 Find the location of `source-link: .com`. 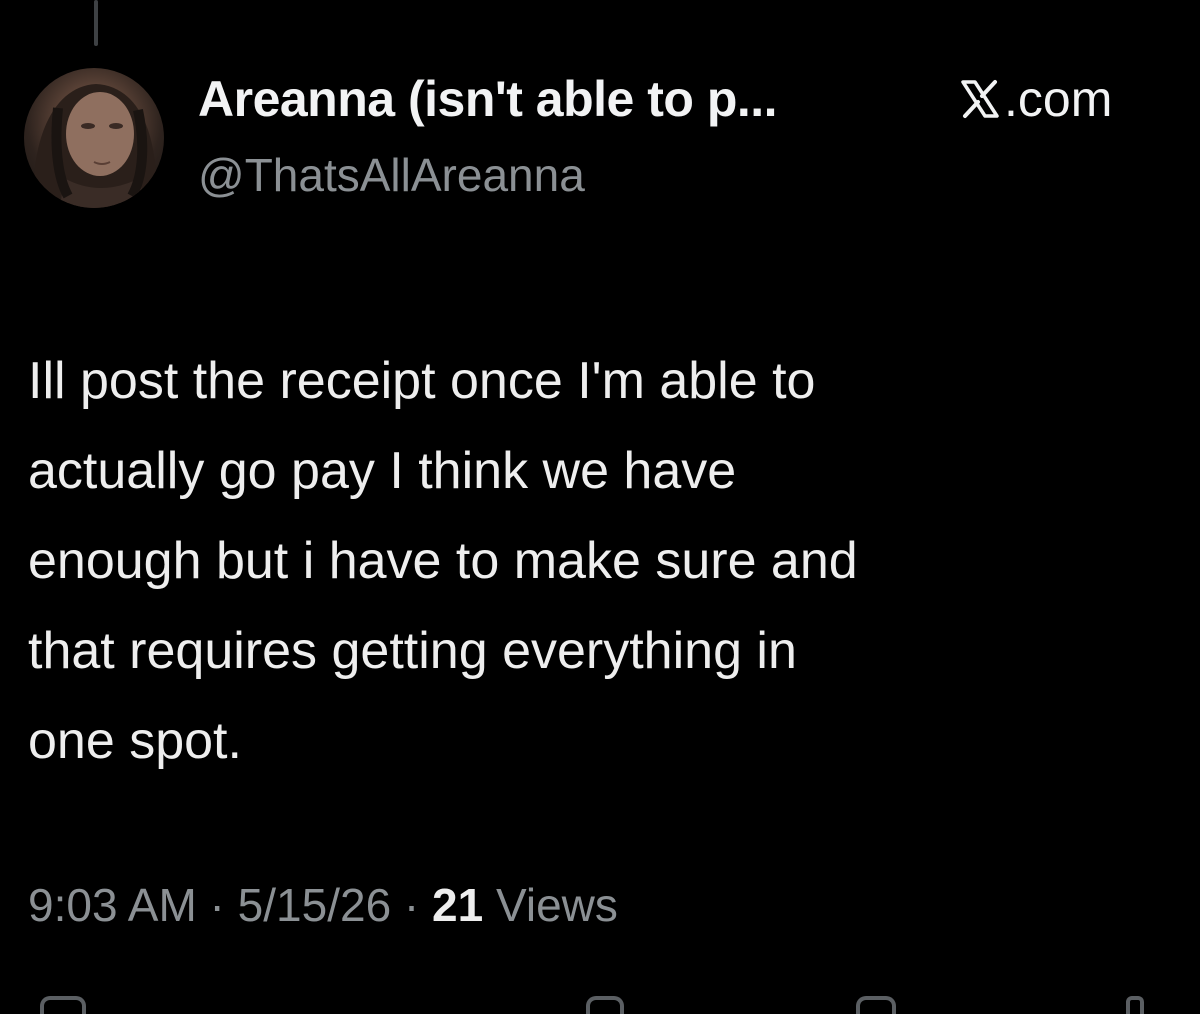

source-link: .com is located at coordinates (1035, 99).